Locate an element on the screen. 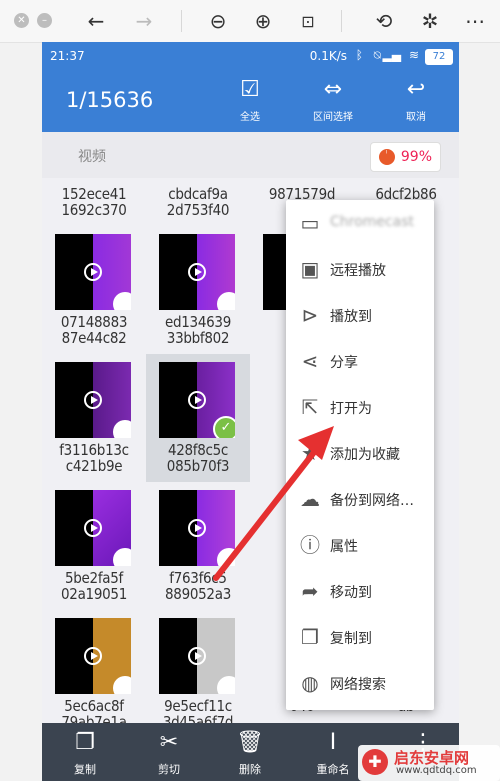  watermark-logo-icon: ✚ is located at coordinates (375, 762).